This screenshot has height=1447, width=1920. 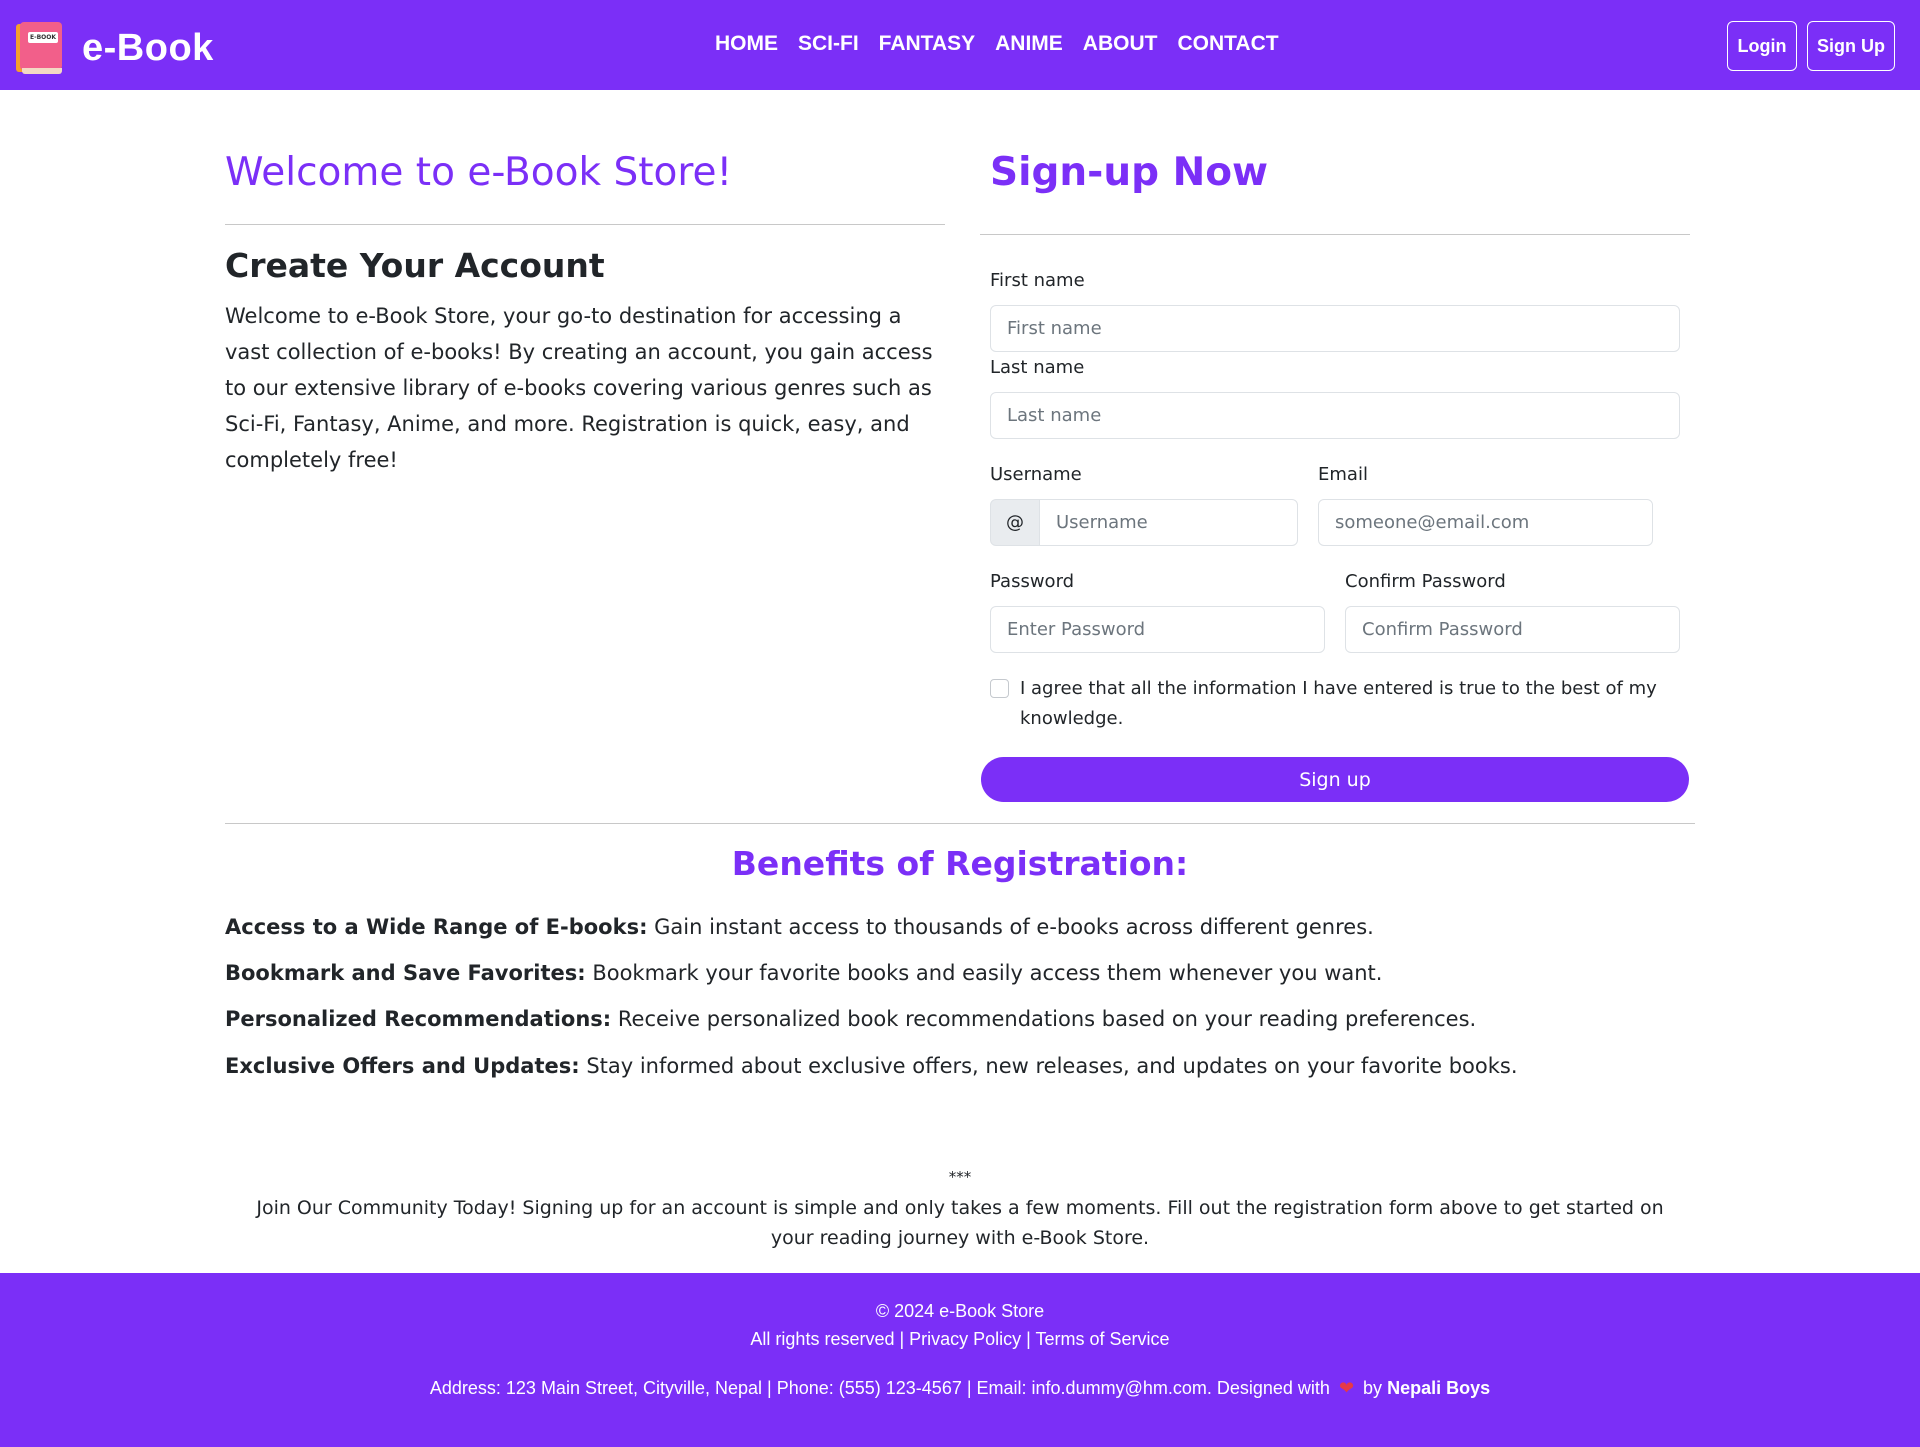 What do you see at coordinates (43, 37) in the screenshot?
I see `logo-tag: E-BOOK` at bounding box center [43, 37].